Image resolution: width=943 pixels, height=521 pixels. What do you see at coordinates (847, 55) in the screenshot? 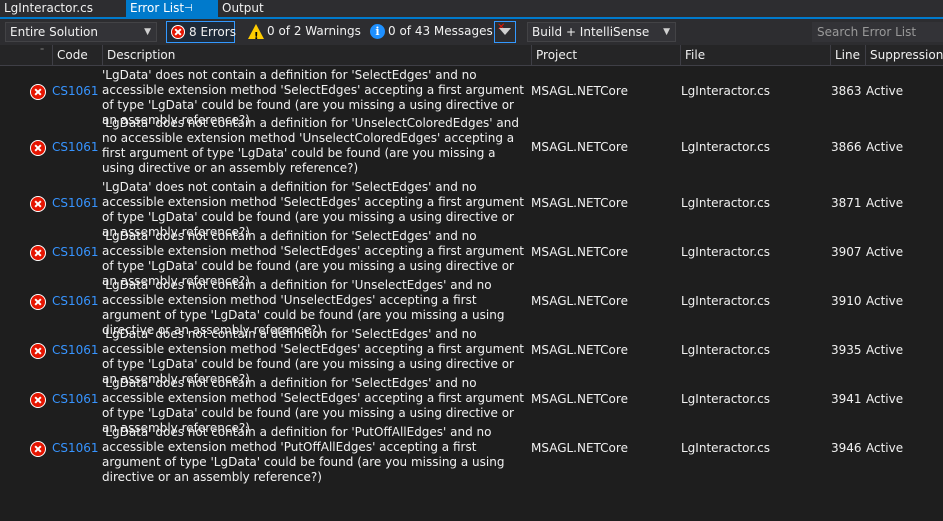
I see `column-header-line: Line` at bounding box center [847, 55].